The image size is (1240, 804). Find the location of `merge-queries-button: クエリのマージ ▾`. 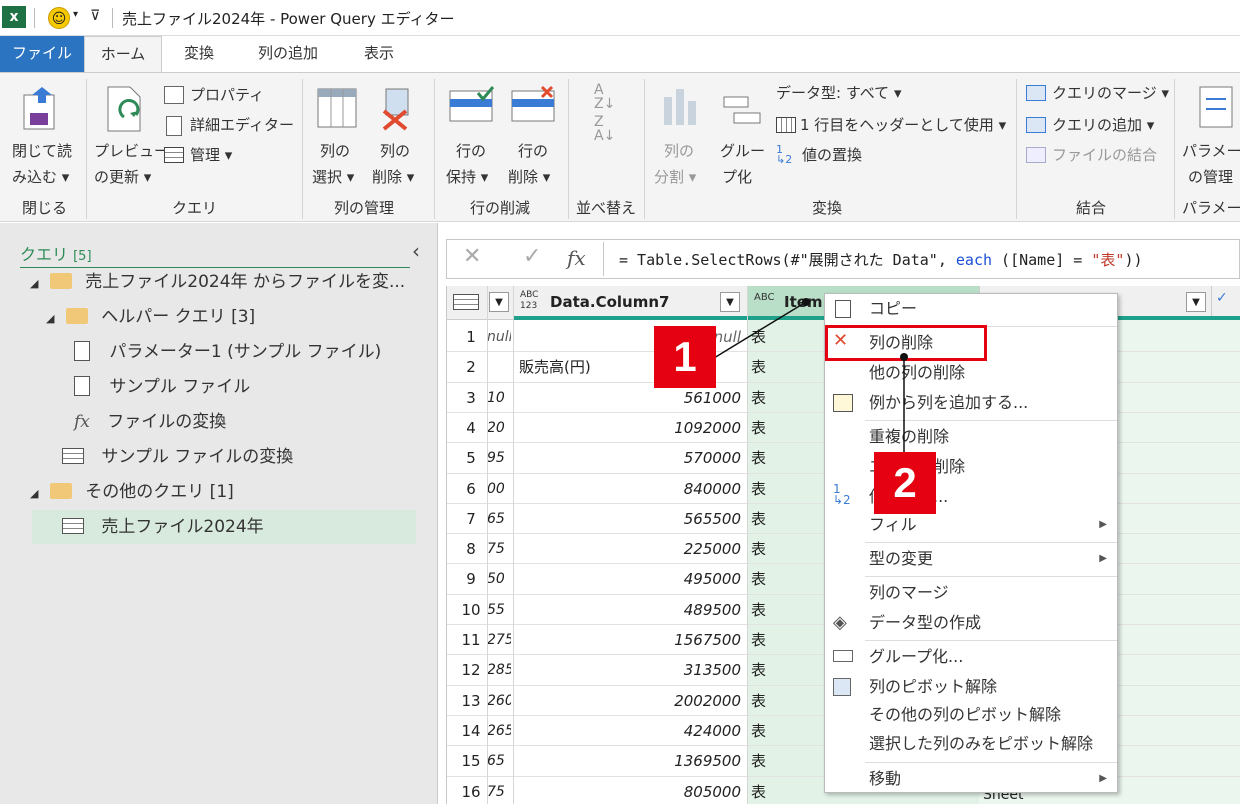

merge-queries-button: クエリのマージ ▾ is located at coordinates (1099, 94).